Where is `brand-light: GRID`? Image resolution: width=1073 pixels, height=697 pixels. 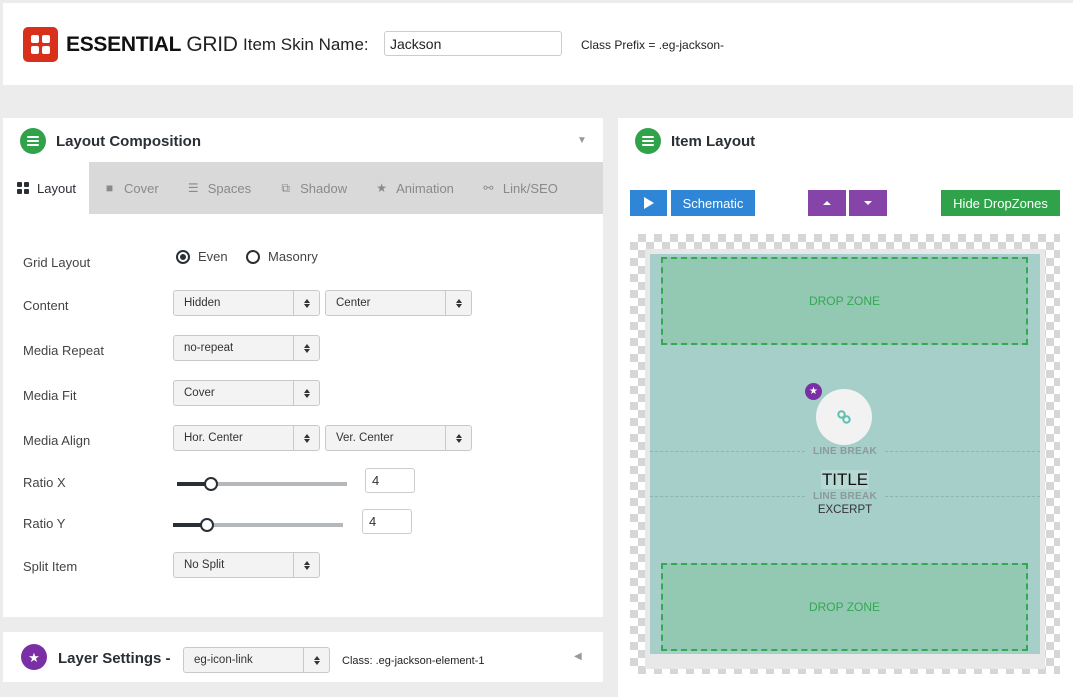
brand-light: GRID is located at coordinates (212, 44).